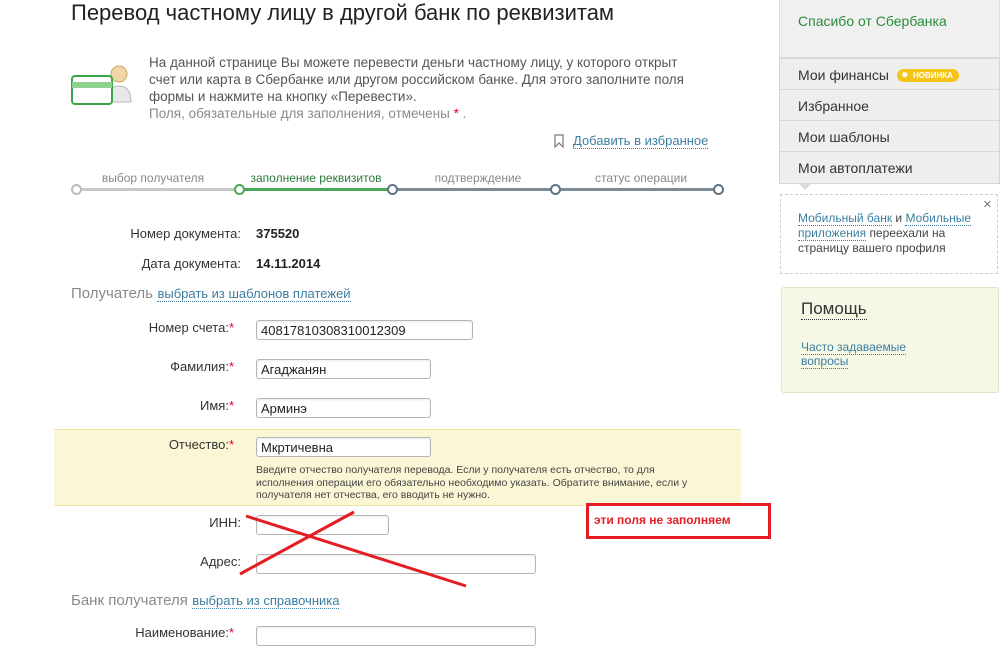 The width and height of the screenshot is (1008, 646). I want to click on cross-out-annotation, so click(353, 549).